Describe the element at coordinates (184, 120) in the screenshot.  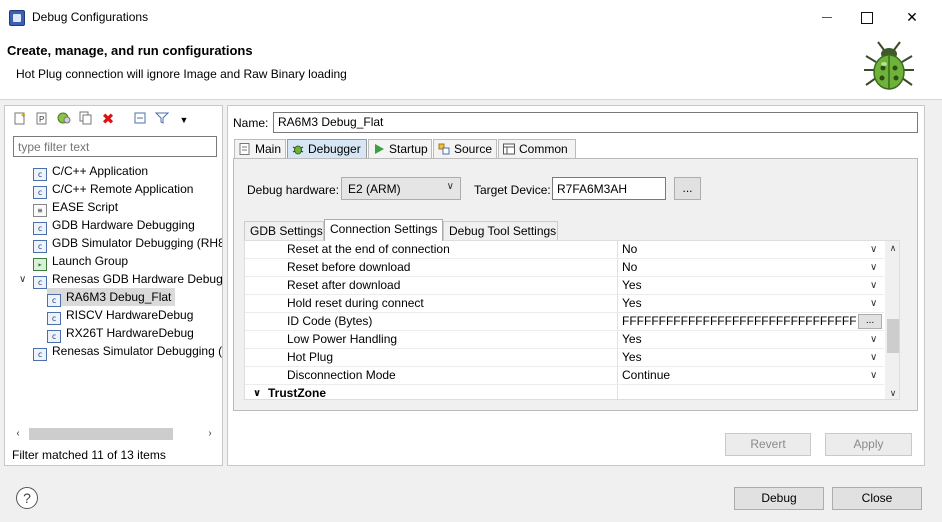
I see `filter-dropdown-icon: ▼` at that location.